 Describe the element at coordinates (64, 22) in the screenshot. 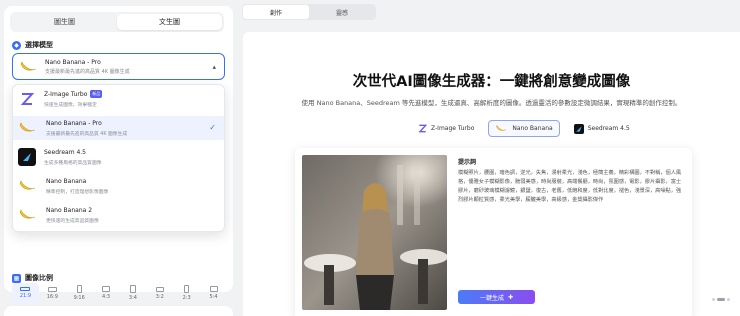

I see `tab-image-to-image: 圖生圖` at that location.